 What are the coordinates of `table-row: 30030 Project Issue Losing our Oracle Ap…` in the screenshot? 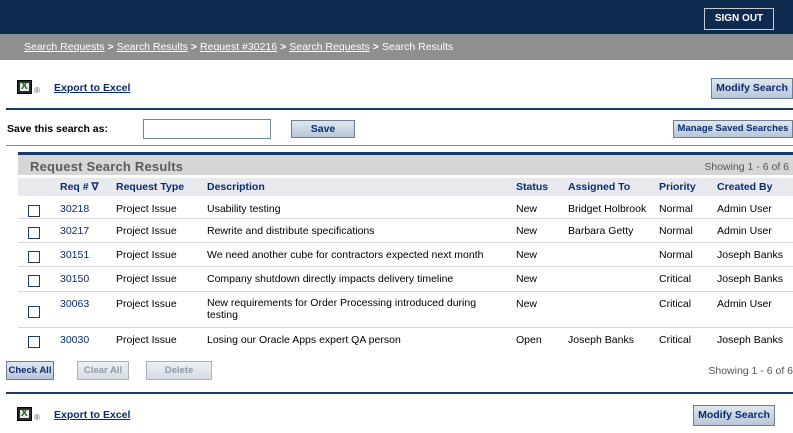 It's located at (405, 339).